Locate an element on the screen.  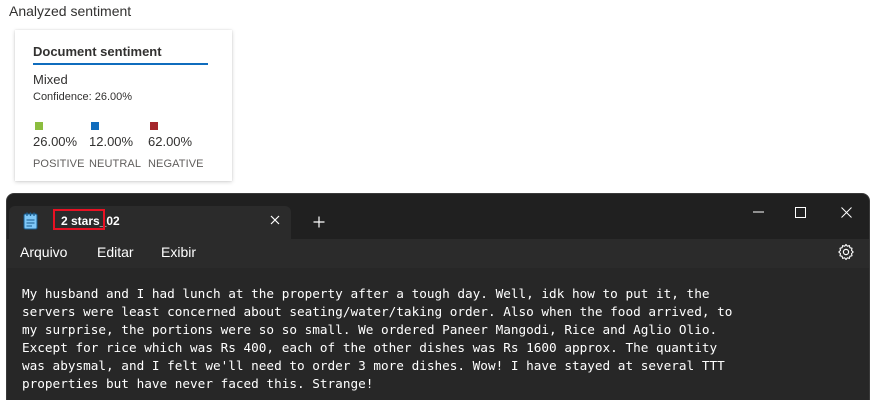
menu-editar: Editar is located at coordinates (115, 252).